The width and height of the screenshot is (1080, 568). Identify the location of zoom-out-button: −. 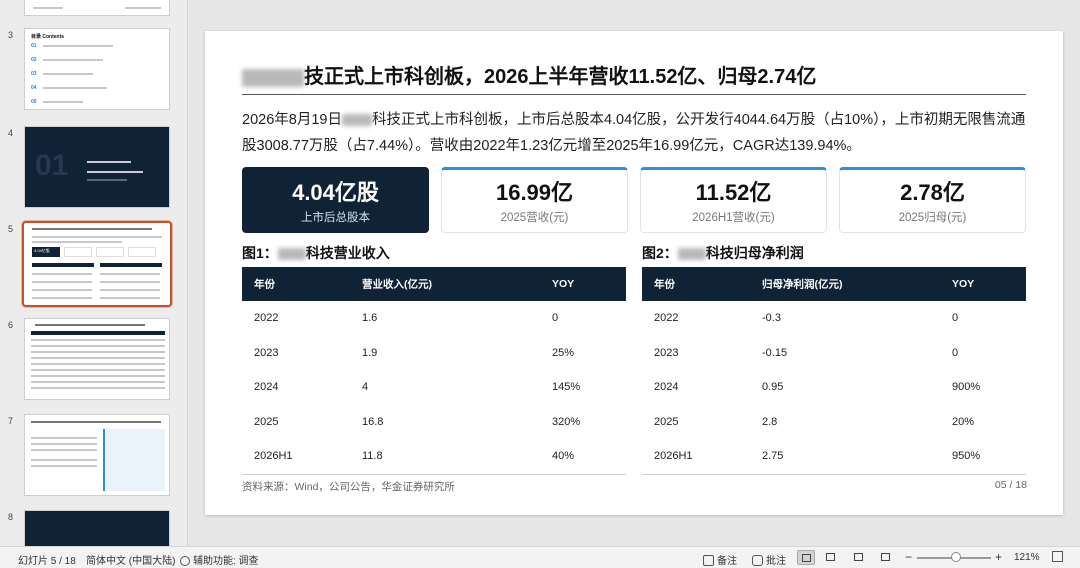
(908, 557).